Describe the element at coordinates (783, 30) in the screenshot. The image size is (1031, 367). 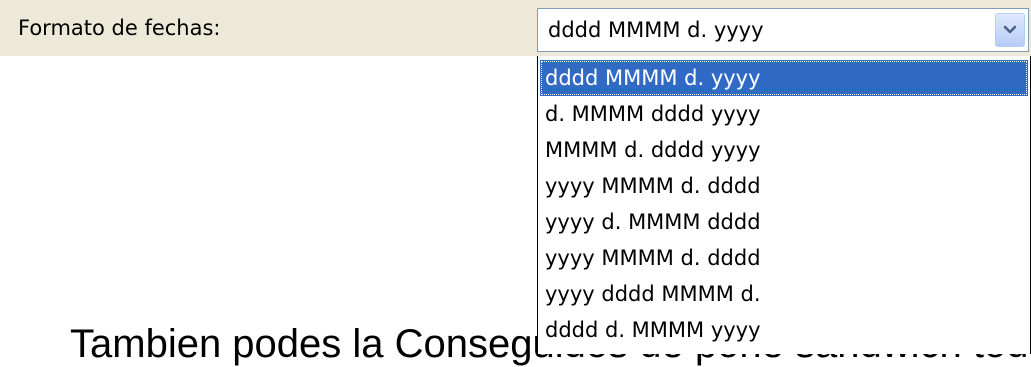
I see `date-format-combobox: dddd MMMM d. yyyy` at that location.